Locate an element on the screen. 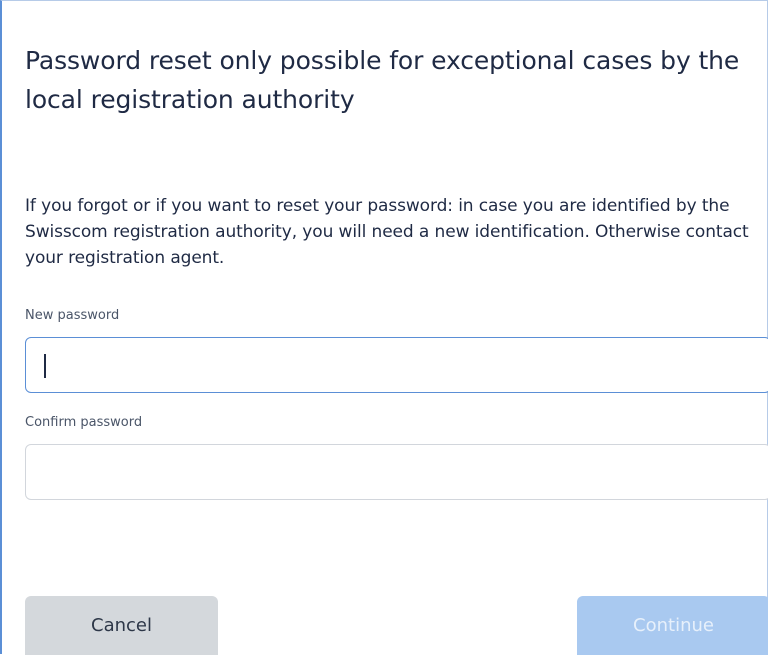  continue-button: Continue is located at coordinates (672, 625).